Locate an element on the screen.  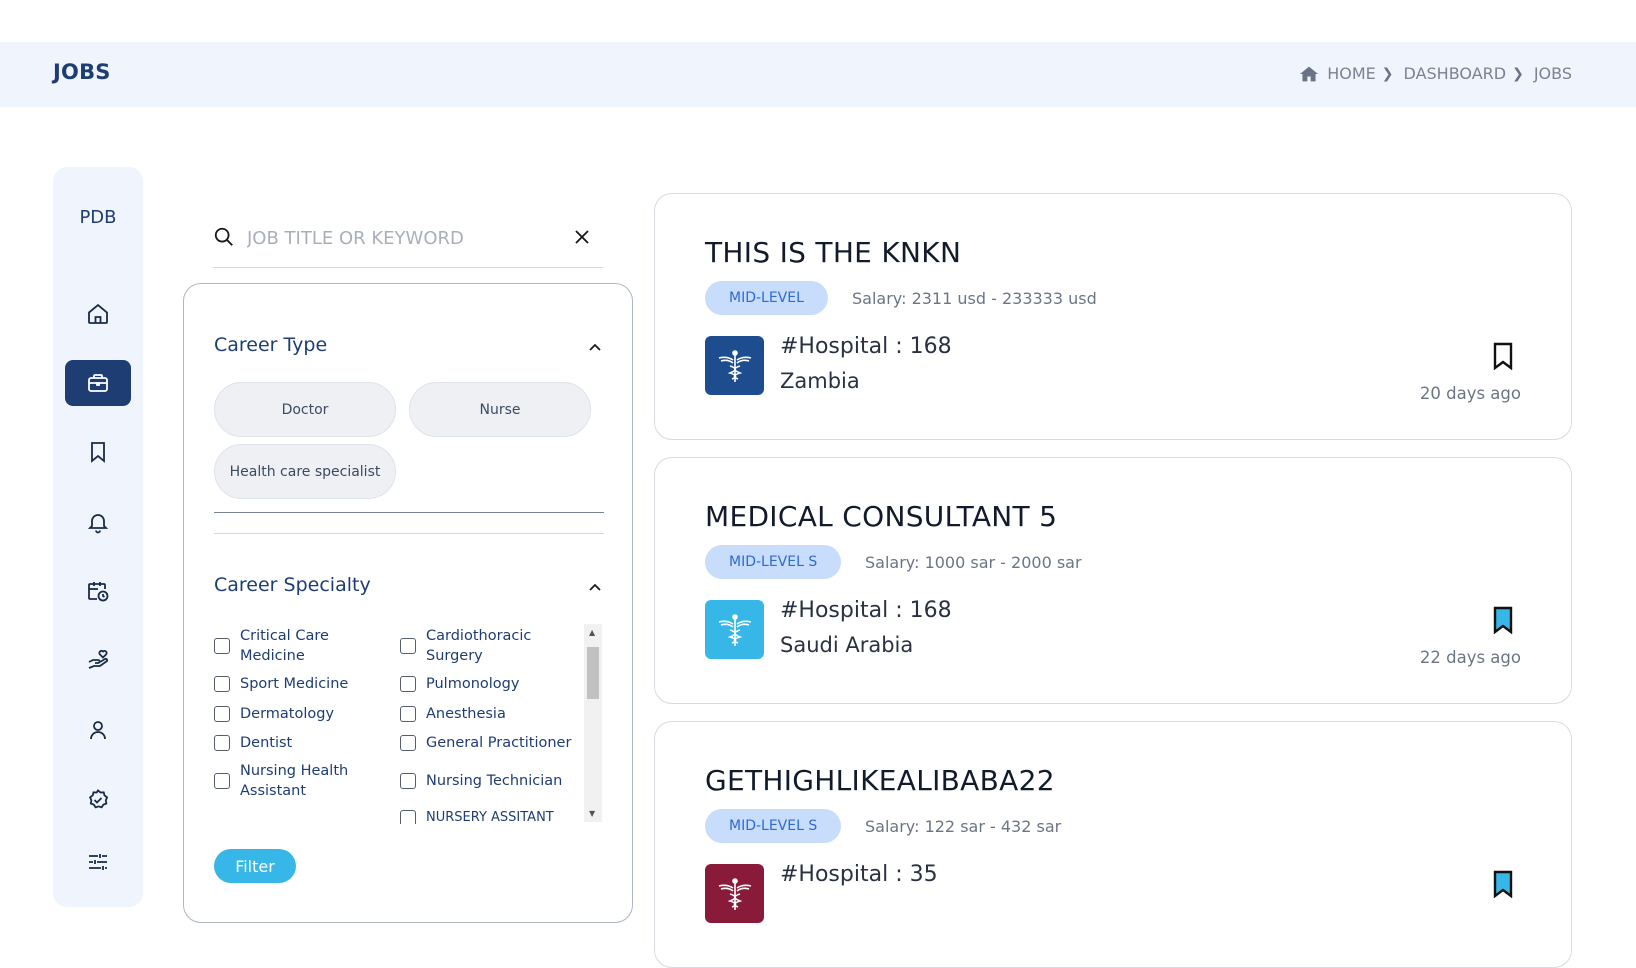
specialty-option: Pulmonology is located at coordinates (459, 684).